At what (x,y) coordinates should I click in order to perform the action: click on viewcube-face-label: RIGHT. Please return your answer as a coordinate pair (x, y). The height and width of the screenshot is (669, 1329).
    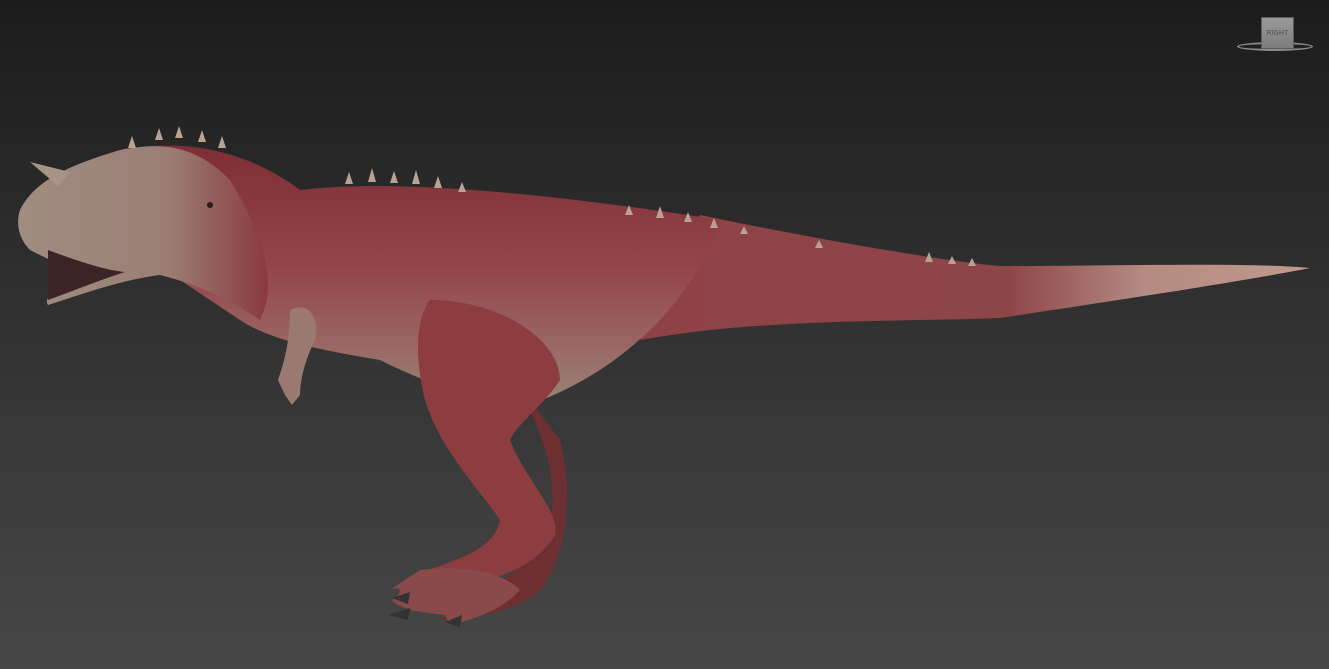
    Looking at the image, I should click on (1277, 33).